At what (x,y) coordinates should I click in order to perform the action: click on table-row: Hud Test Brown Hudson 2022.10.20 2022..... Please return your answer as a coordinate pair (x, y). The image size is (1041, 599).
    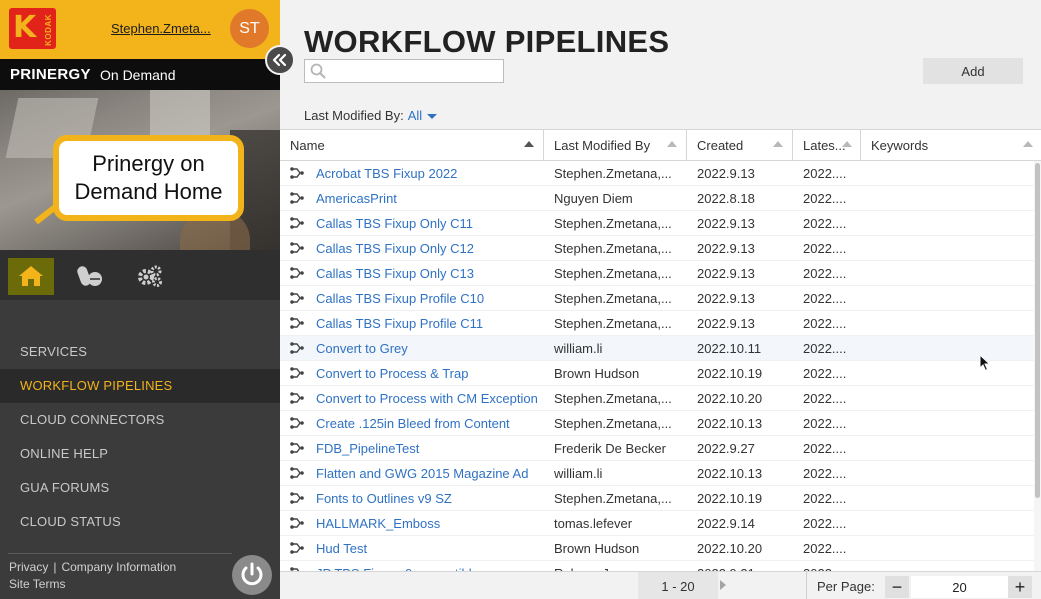
    Looking at the image, I should click on (657, 548).